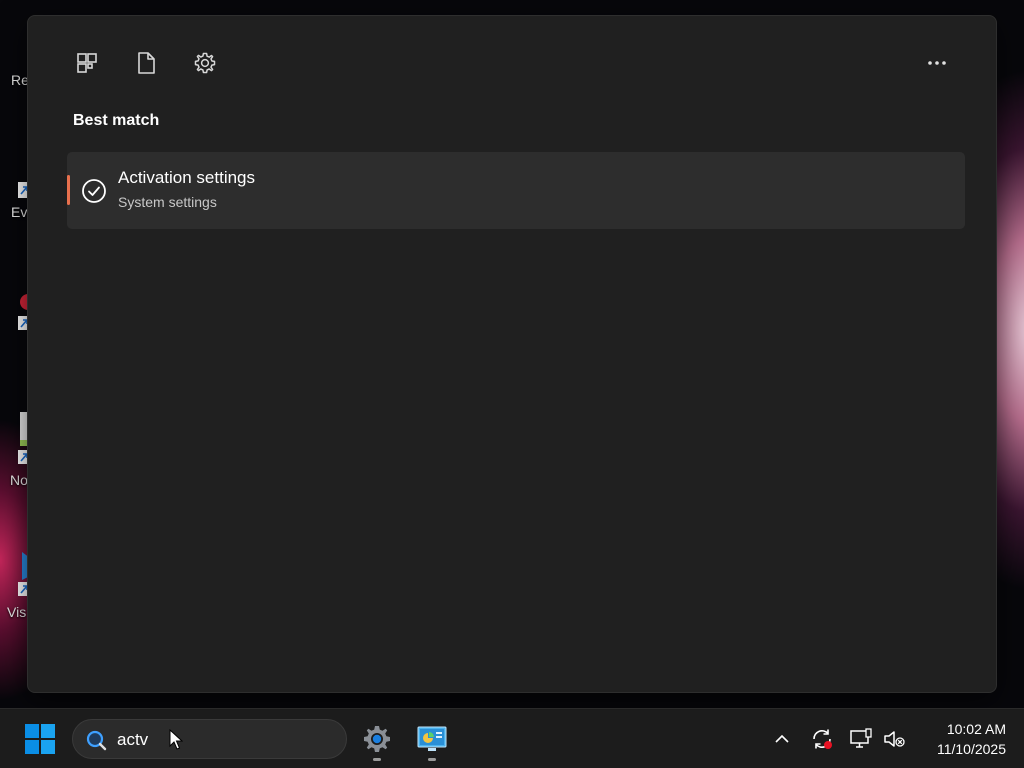 This screenshot has height=768, width=1024. I want to click on more-dots-icon, so click(937, 63).